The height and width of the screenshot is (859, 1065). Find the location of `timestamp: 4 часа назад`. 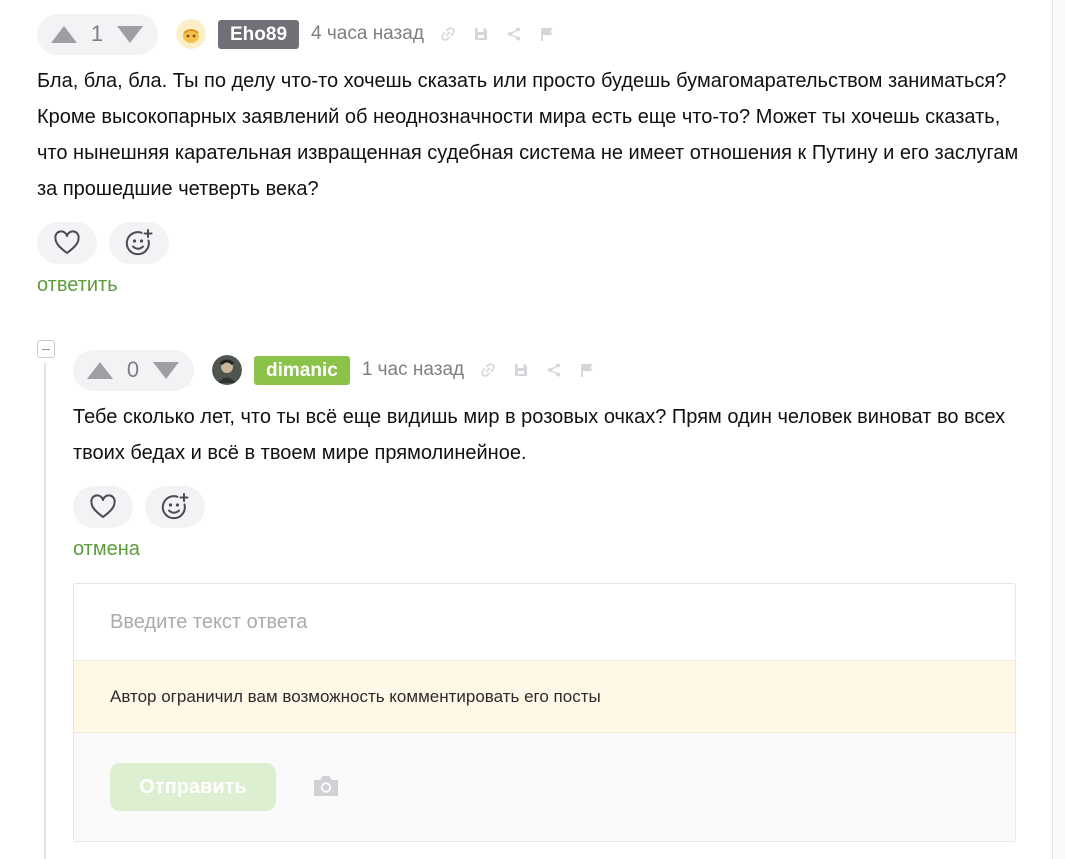

timestamp: 4 часа назад is located at coordinates (367, 34).